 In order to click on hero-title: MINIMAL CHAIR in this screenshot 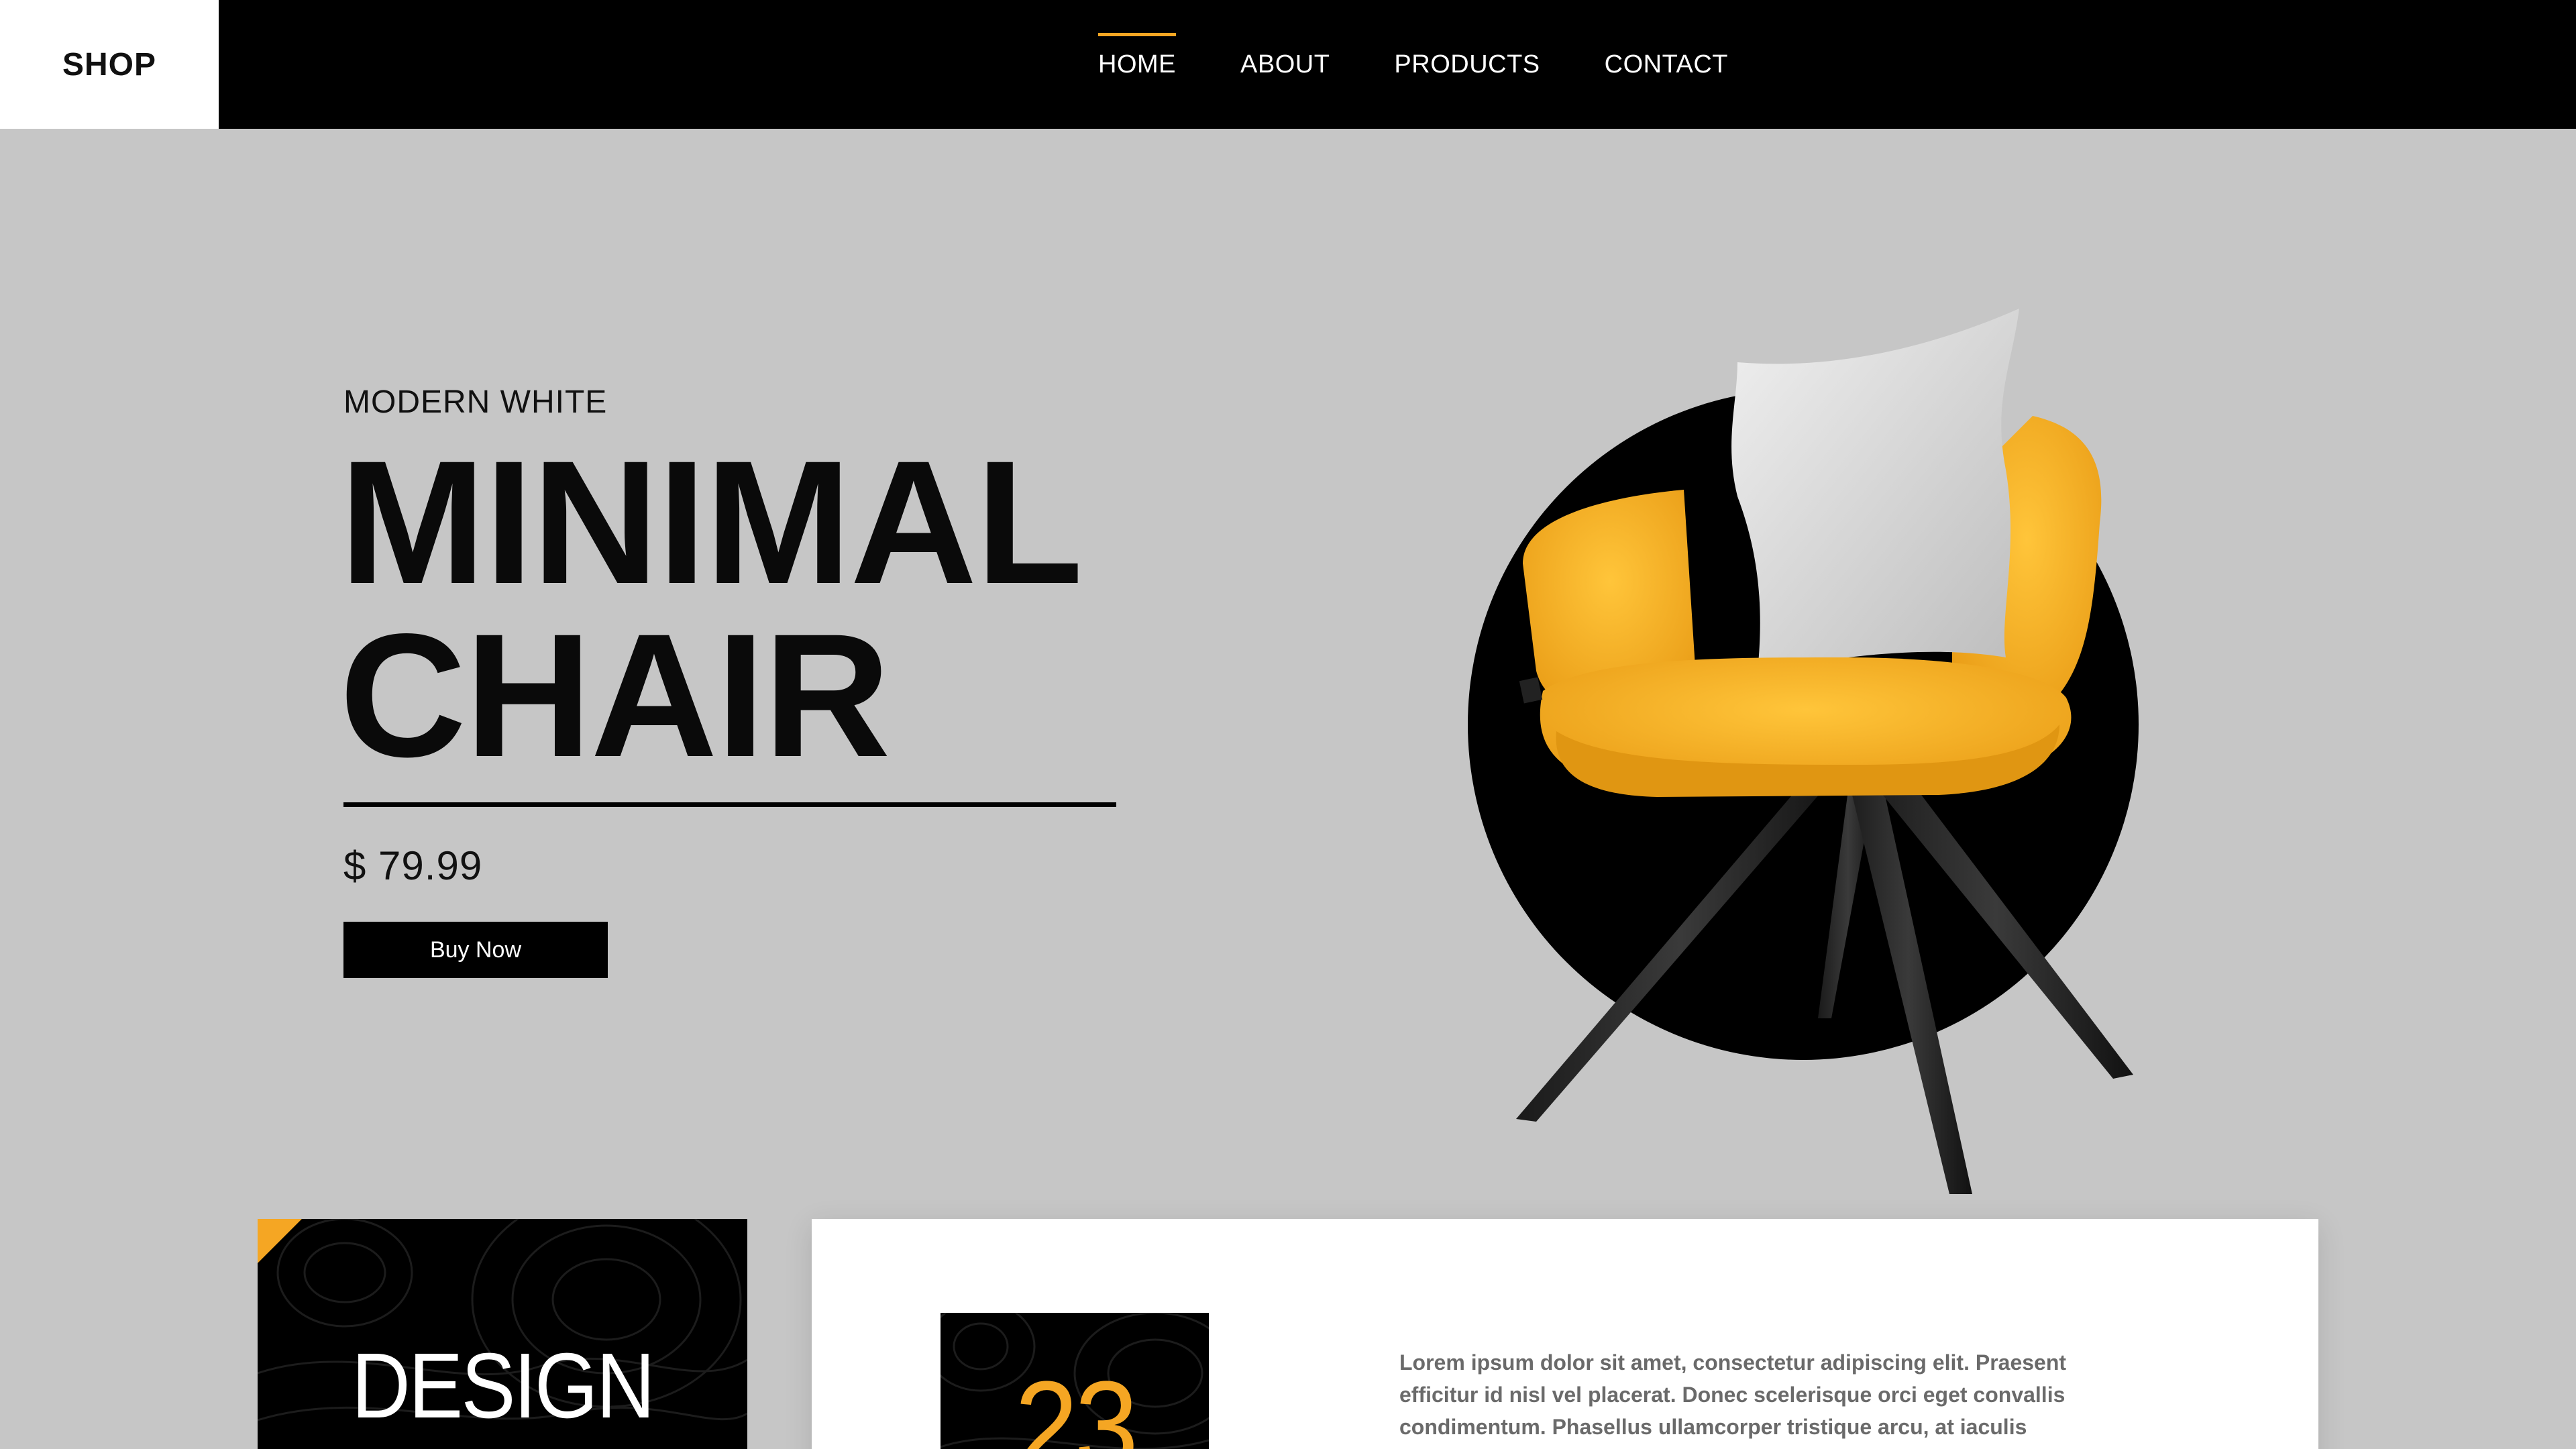, I will do `click(775, 609)`.